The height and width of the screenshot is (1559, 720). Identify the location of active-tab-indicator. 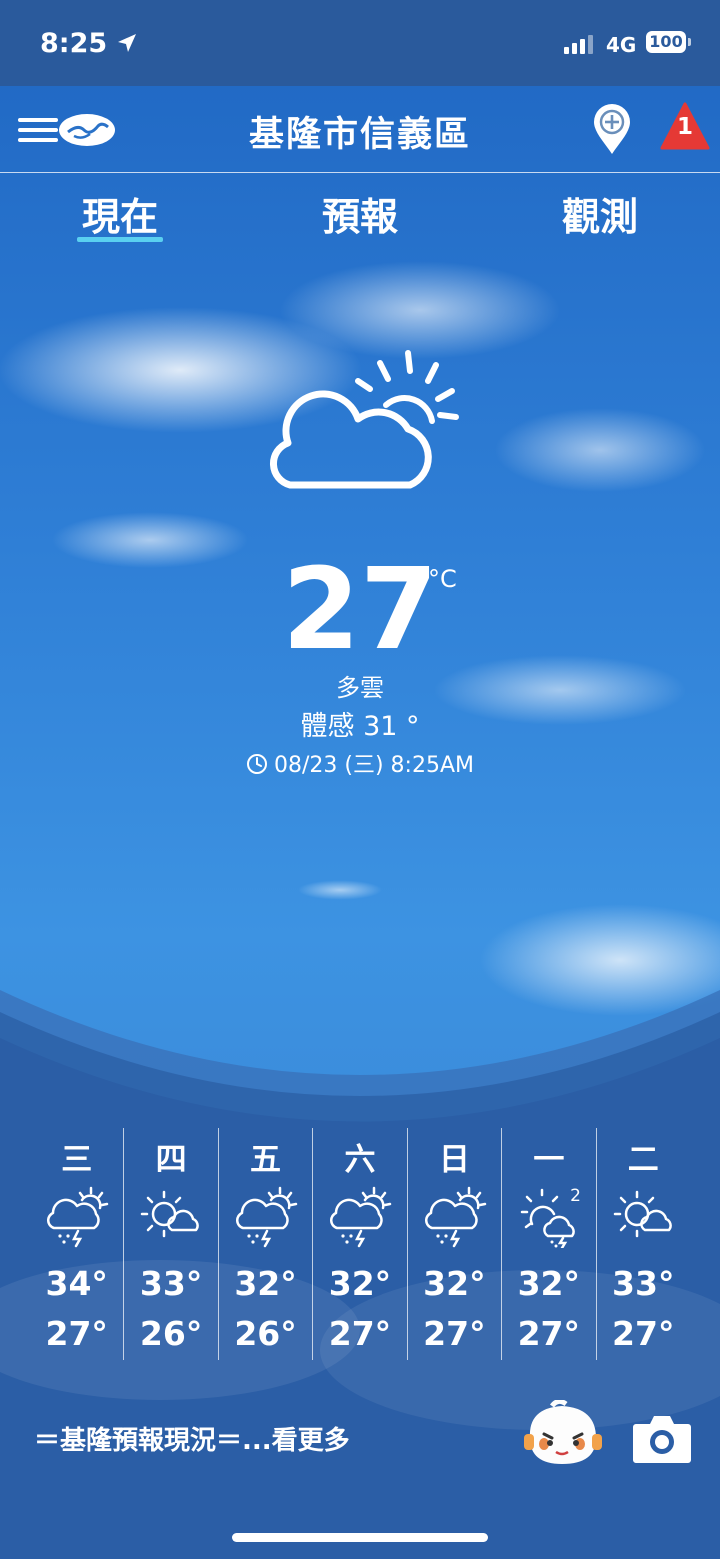
(120, 239).